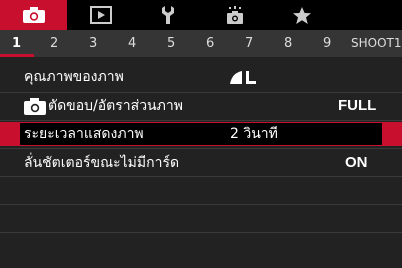  I want to click on menu-item-image-review: ระยะเวลาแสดงภาพ 2 วินาที, so click(201, 134).